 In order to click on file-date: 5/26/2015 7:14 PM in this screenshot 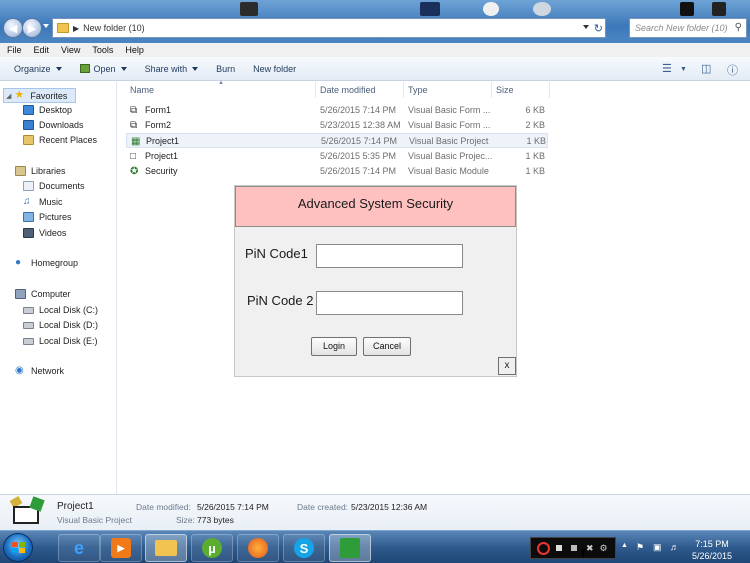, I will do `click(359, 141)`.